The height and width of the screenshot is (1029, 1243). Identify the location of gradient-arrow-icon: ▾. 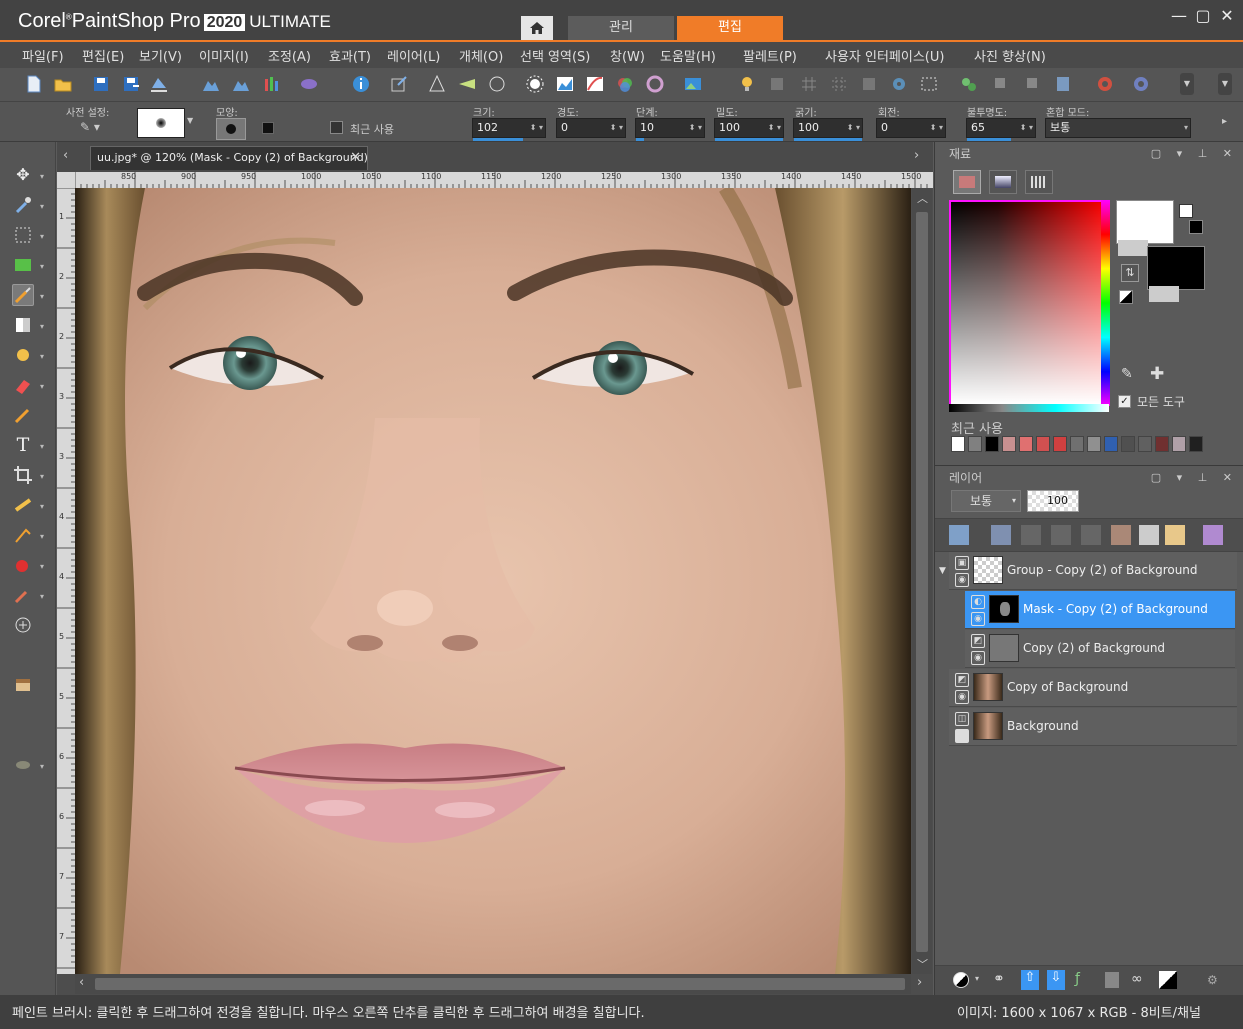
(42, 326).